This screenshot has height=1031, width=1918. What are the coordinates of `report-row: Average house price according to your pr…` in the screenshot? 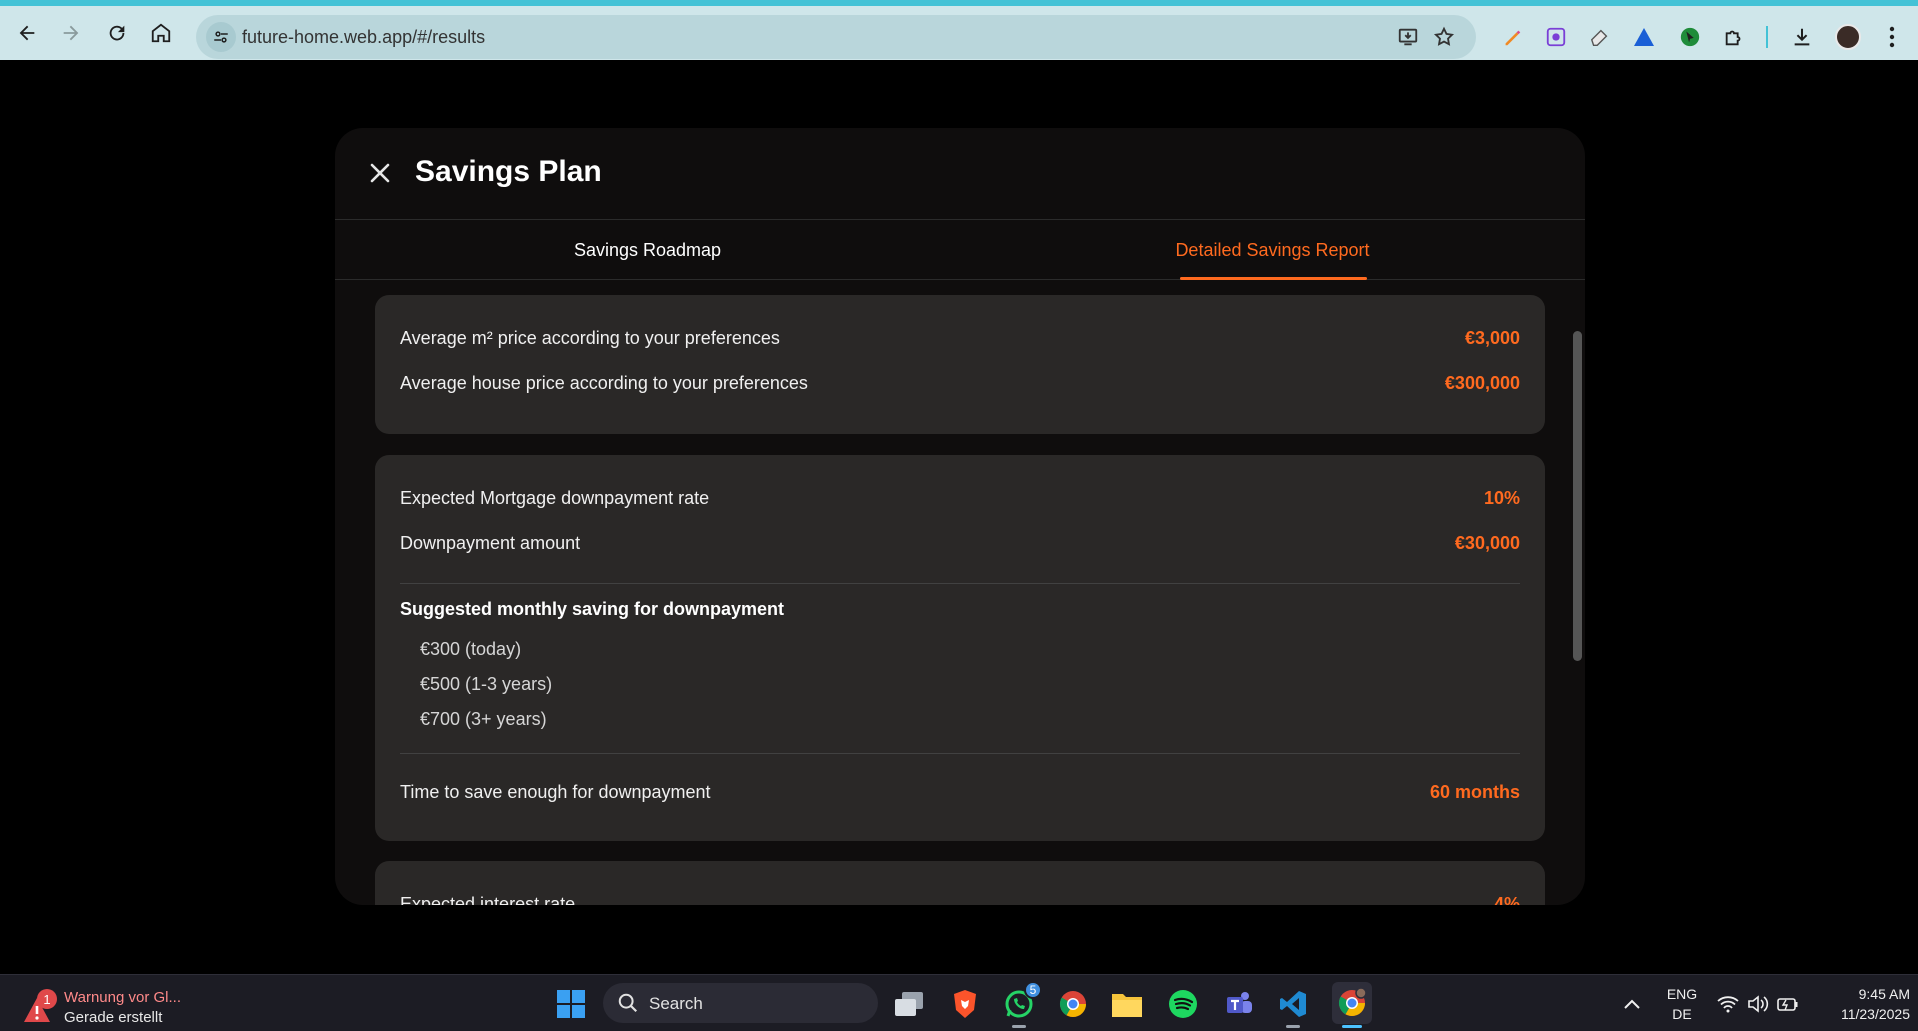 It's located at (960, 383).